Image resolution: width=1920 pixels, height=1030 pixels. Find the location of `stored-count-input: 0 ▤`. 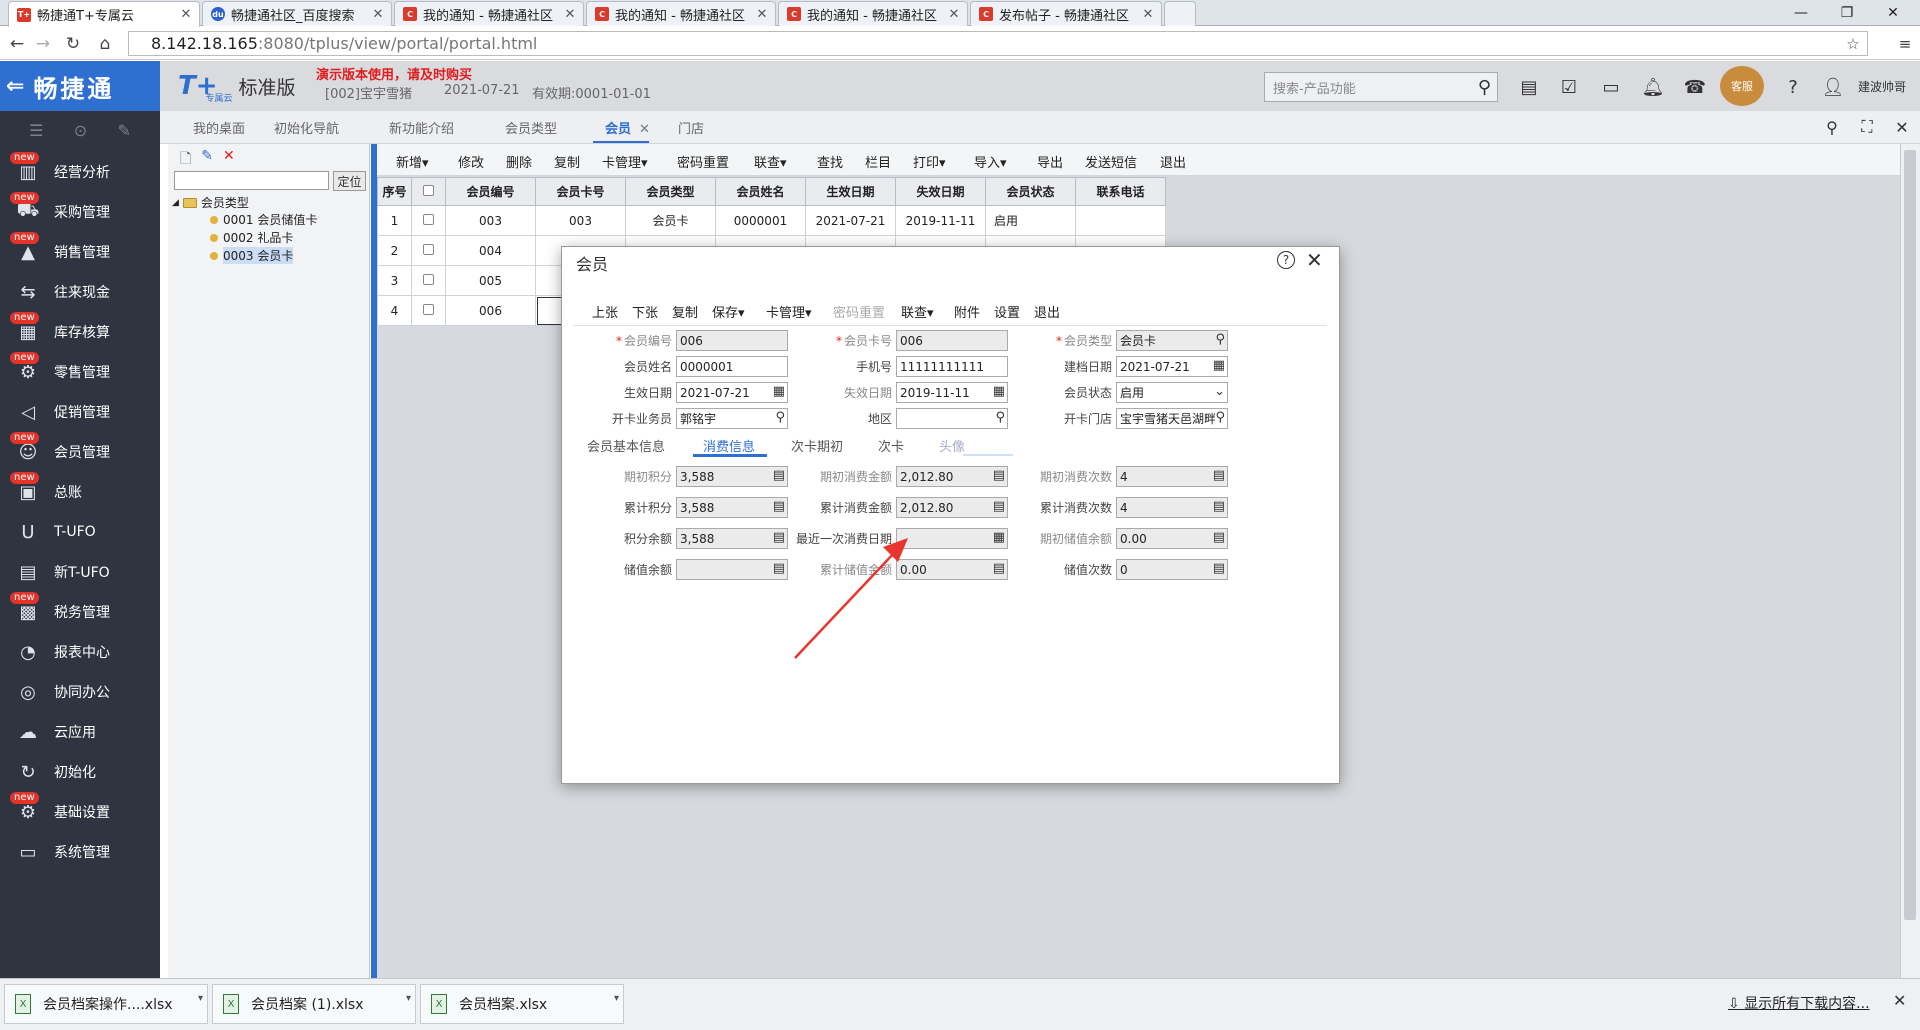

stored-count-input: 0 ▤ is located at coordinates (1172, 569).